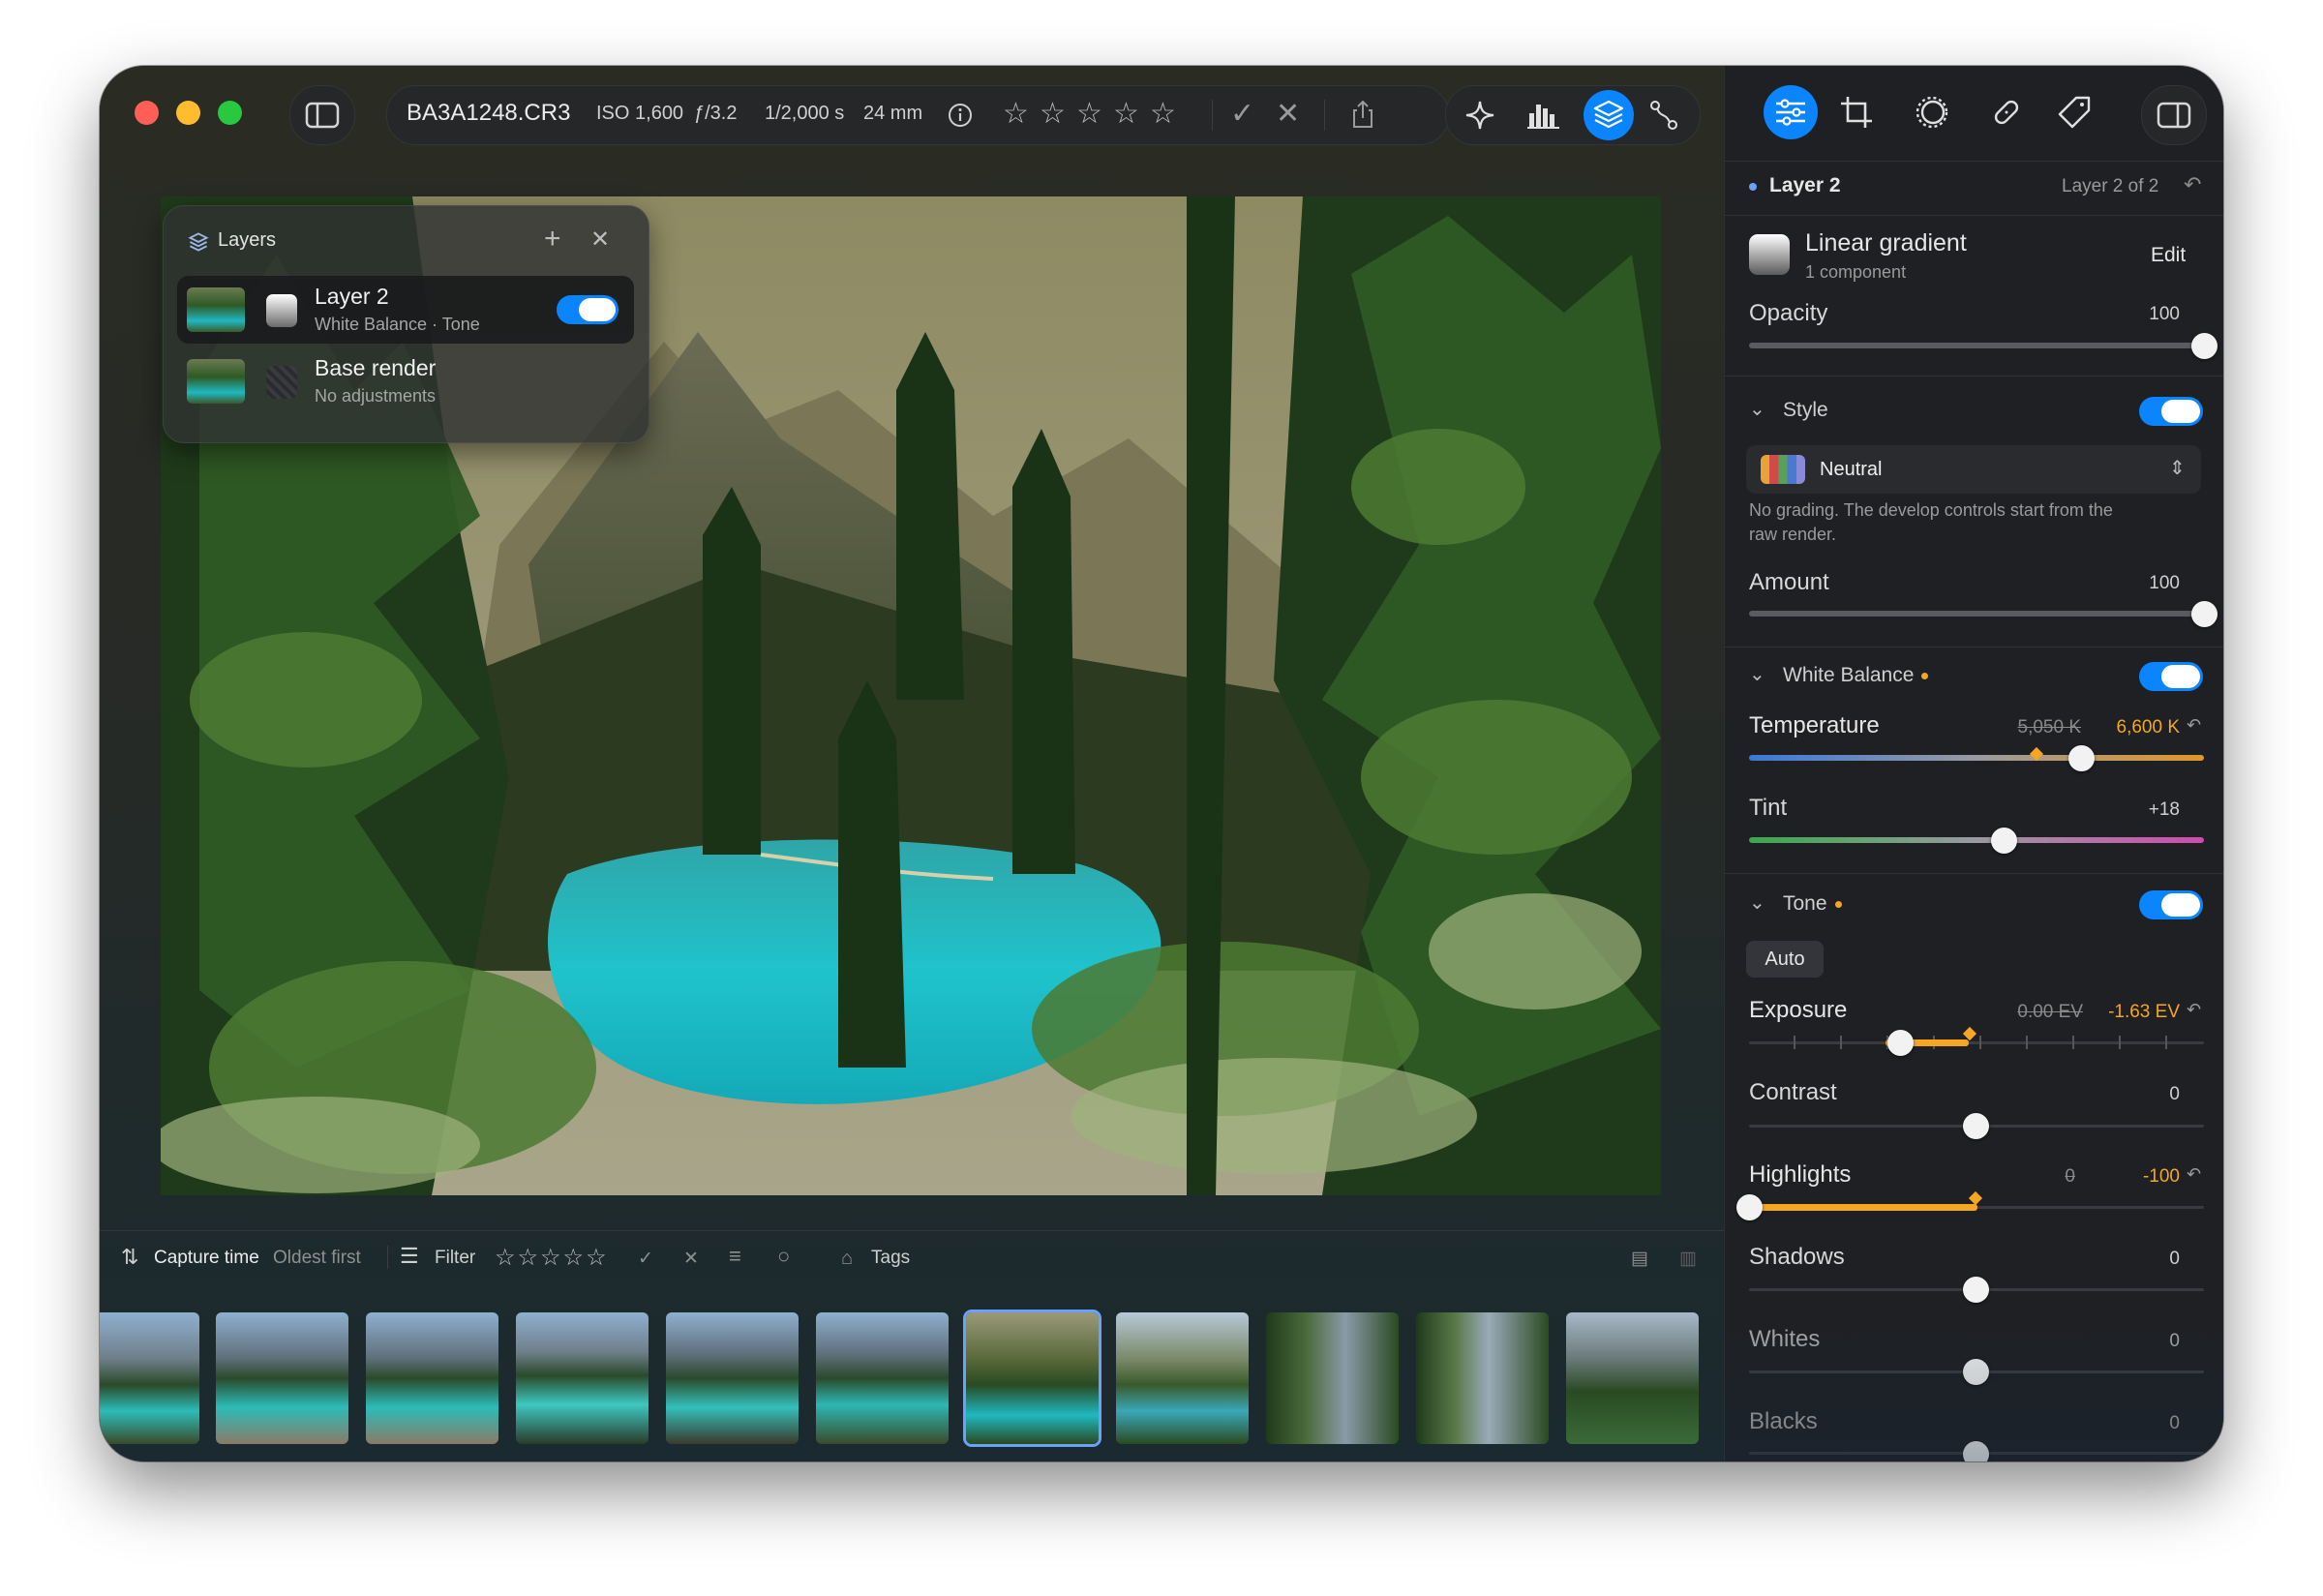 The width and height of the screenshot is (2323, 1596). What do you see at coordinates (1688, 1259) in the screenshot?
I see `trash-icon: ▥` at bounding box center [1688, 1259].